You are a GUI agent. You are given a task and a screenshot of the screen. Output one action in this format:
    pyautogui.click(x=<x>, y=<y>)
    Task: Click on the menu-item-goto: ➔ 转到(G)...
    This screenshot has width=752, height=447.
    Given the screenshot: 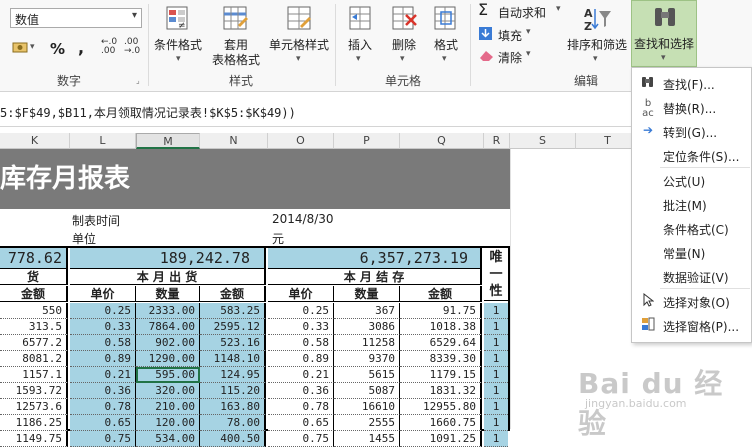 What is the action you would take?
    pyautogui.click(x=691, y=131)
    